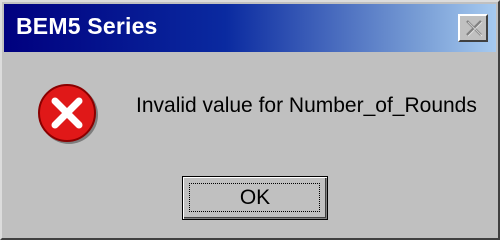  What do you see at coordinates (306, 105) in the screenshot?
I see `error-message: Invalid value for Number_of_Rounds` at bounding box center [306, 105].